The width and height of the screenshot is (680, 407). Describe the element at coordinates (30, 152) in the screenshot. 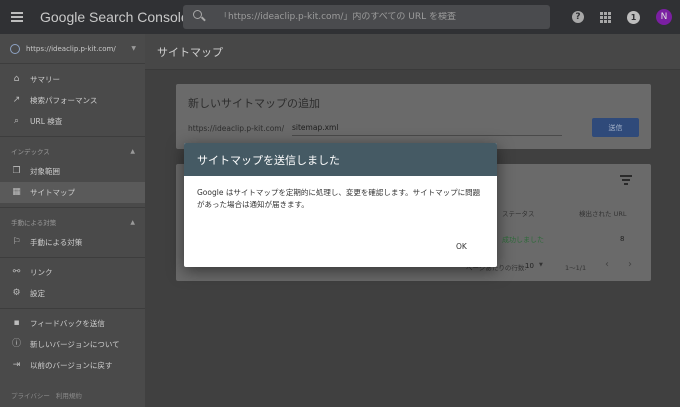

I see `section-label: インデックス` at that location.